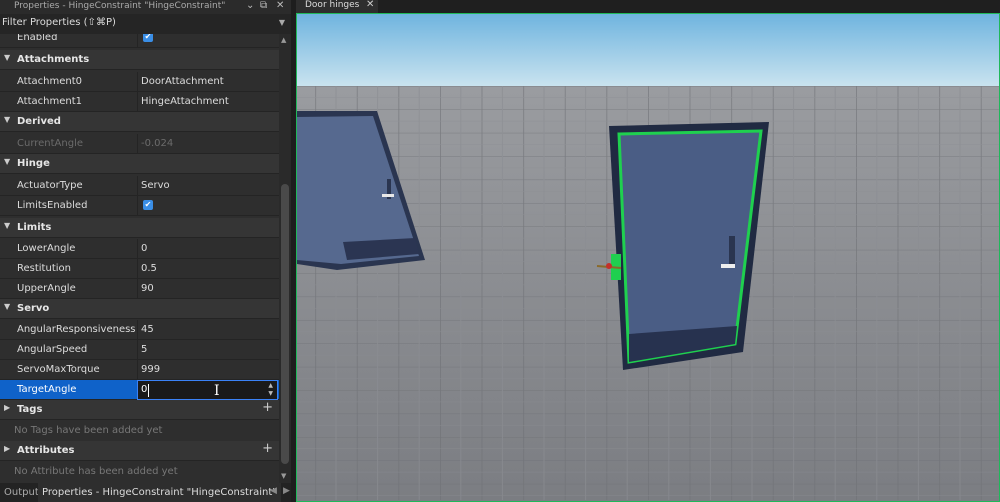 This screenshot has height=502, width=1000. I want to click on category-attributes: ▶ Attributes +, so click(139, 451).